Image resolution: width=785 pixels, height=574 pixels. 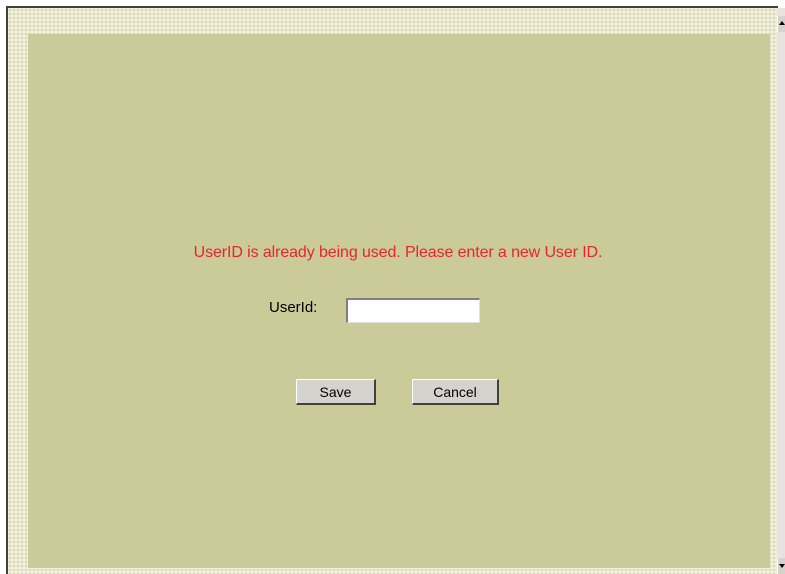 What do you see at coordinates (455, 392) in the screenshot?
I see `cancel-button: Cancel` at bounding box center [455, 392].